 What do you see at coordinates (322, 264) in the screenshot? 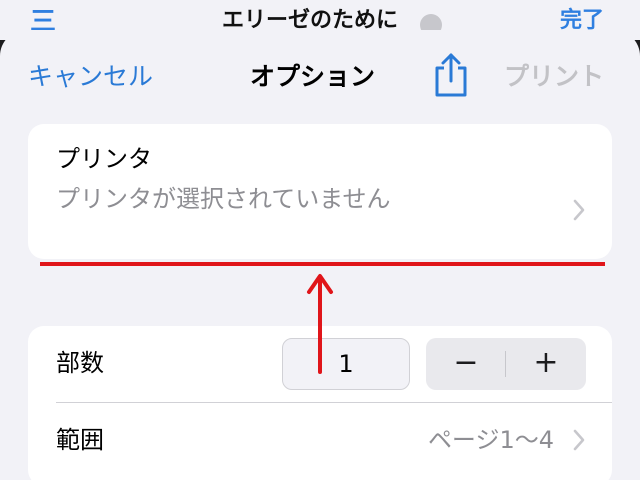
I see `annotation-underline` at bounding box center [322, 264].